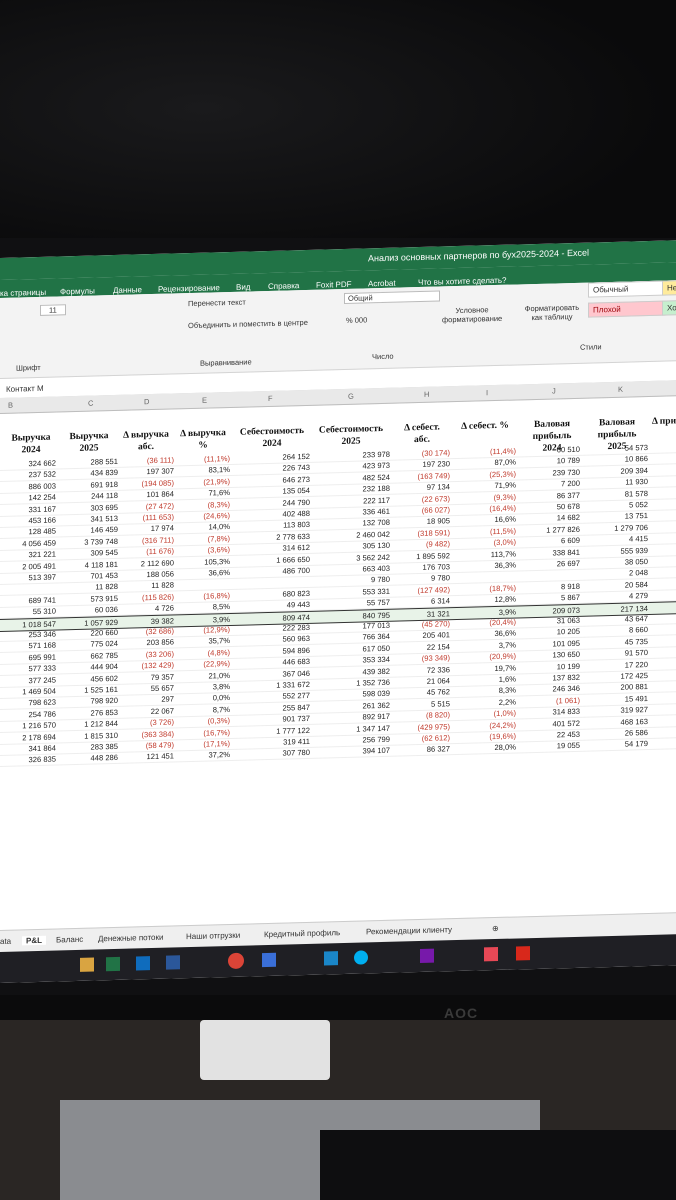 The image size is (676, 1200). Describe the element at coordinates (485, 668) in the screenshot. I see `table-cell: 19,7%` at that location.